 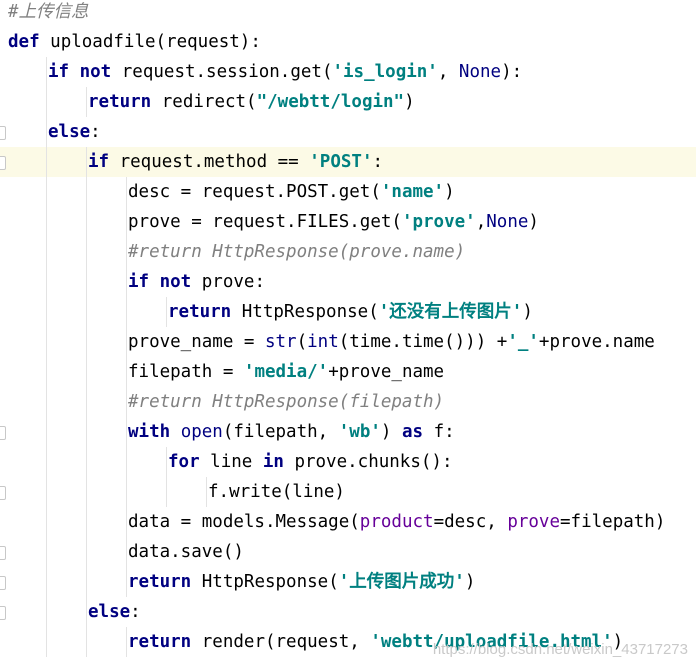 I want to click on code-token: if not, so click(x=165, y=282).